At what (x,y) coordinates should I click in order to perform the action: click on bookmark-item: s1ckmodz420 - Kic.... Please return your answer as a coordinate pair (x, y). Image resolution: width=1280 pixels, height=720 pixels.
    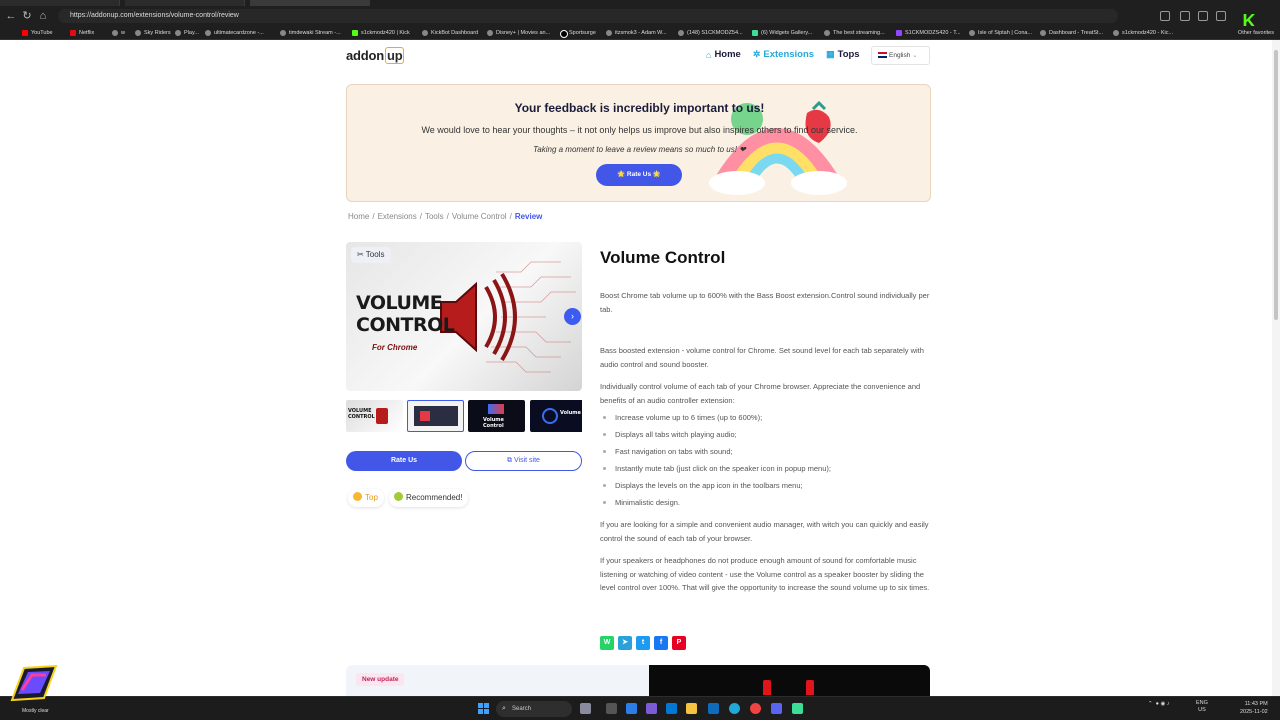
    Looking at the image, I should click on (1143, 33).